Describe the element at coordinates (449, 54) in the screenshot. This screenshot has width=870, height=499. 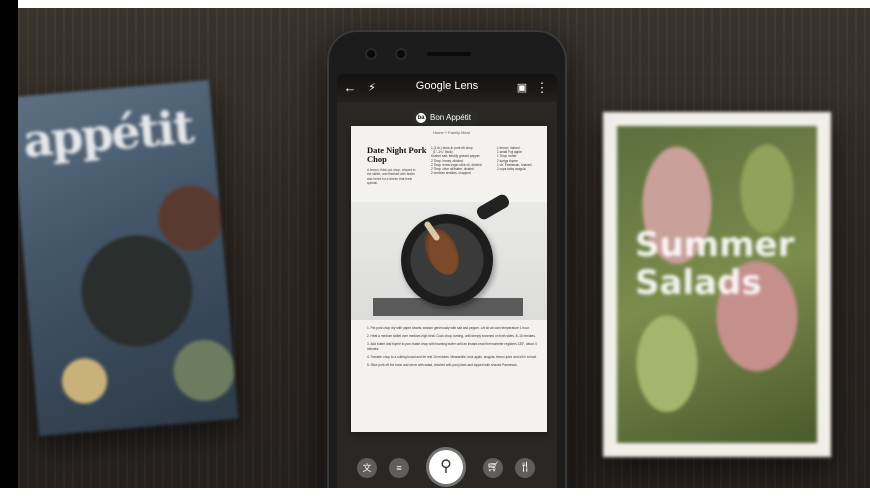
I see `earpiece-speaker` at that location.